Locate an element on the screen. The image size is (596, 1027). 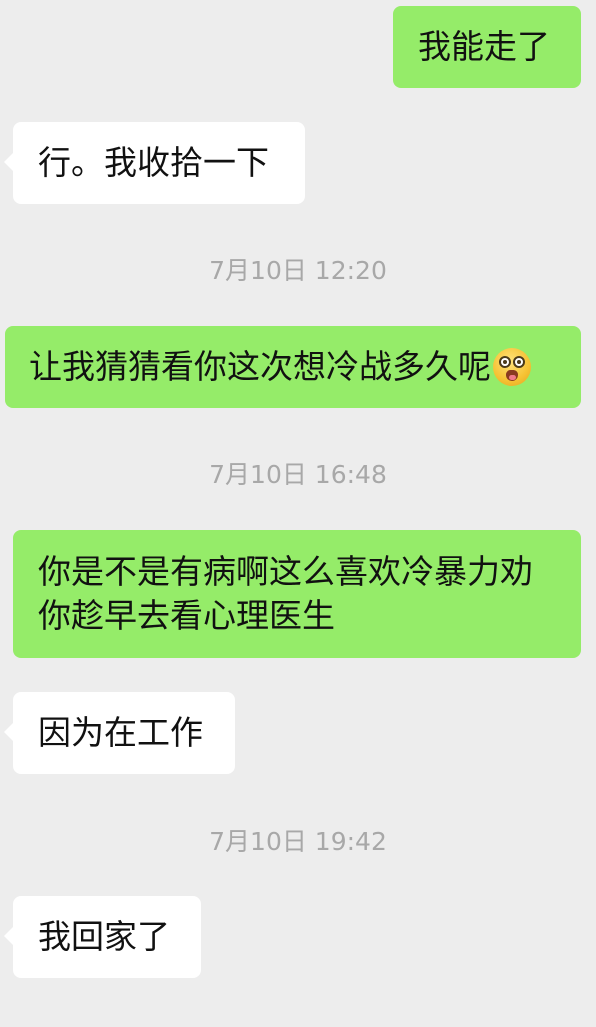
message-text: 行。我收拾一下 is located at coordinates (153, 162).